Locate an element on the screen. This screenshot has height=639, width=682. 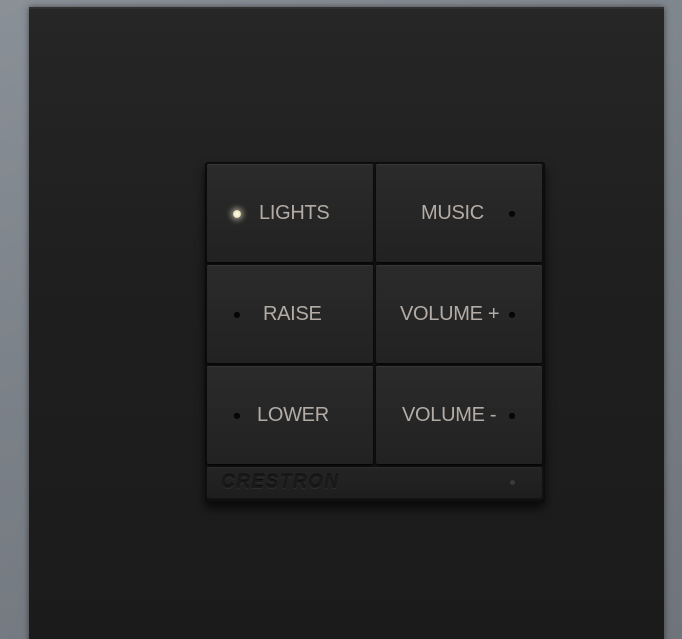
lower-led-indicator is located at coordinates (237, 416).